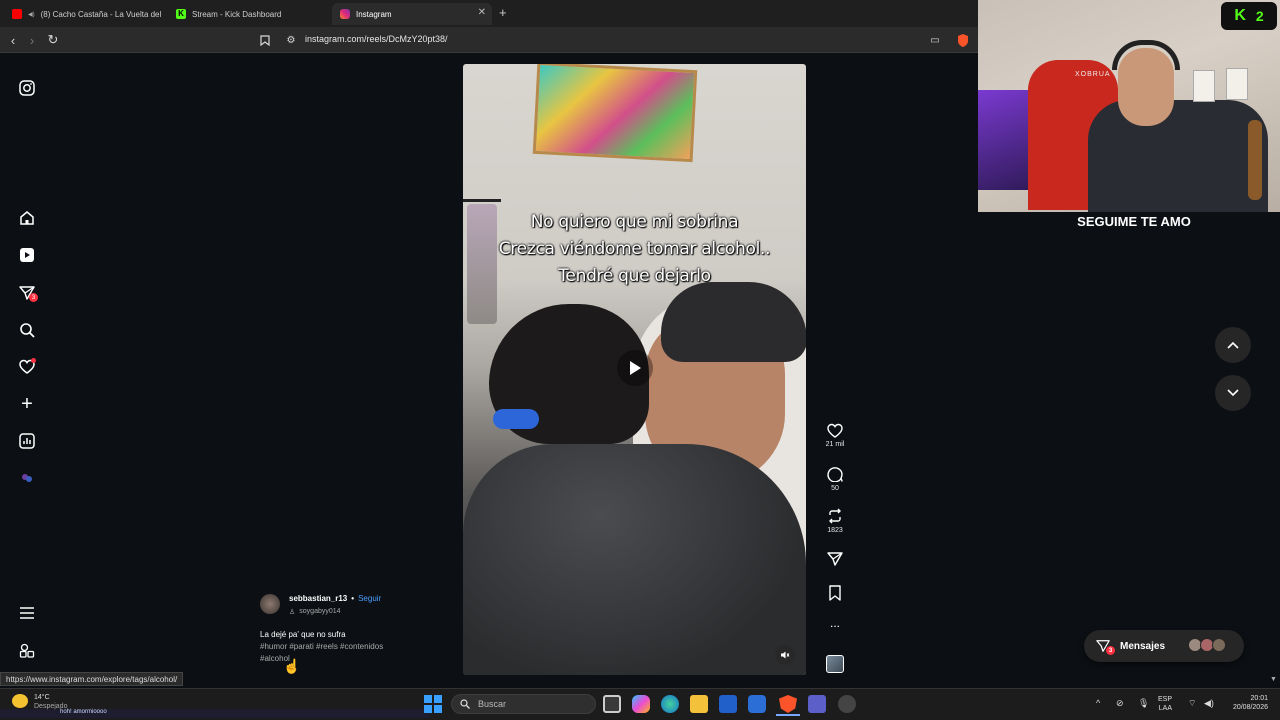 This screenshot has height=720, width=1280. What do you see at coordinates (728, 704) in the screenshot?
I see `store-icon` at bounding box center [728, 704].